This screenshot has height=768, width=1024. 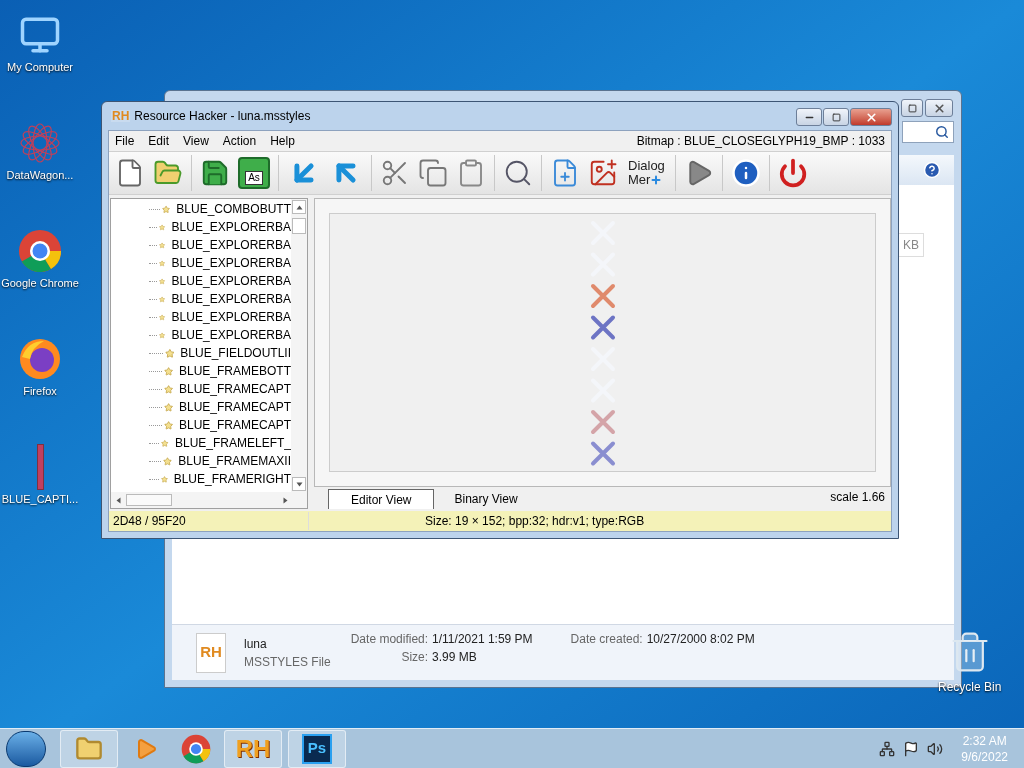 What do you see at coordinates (234, 371) in the screenshot?
I see `tree-item: BLUE_FRAMEBOTT` at bounding box center [234, 371].